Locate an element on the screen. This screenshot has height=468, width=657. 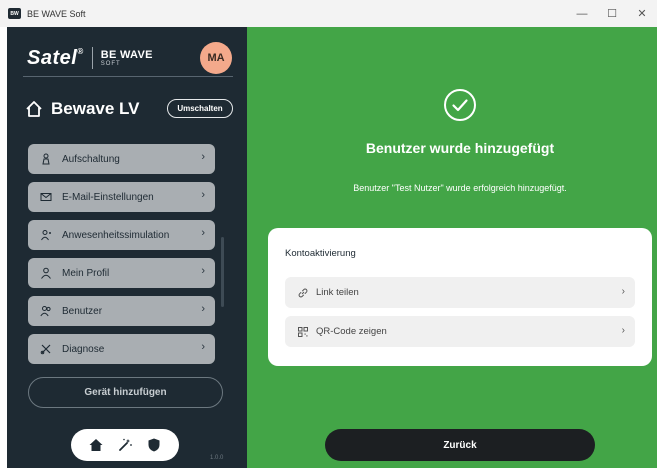
title-bar: BW BE WAVE Soft — ☐ ✕ is located at coordinates (328, 13).